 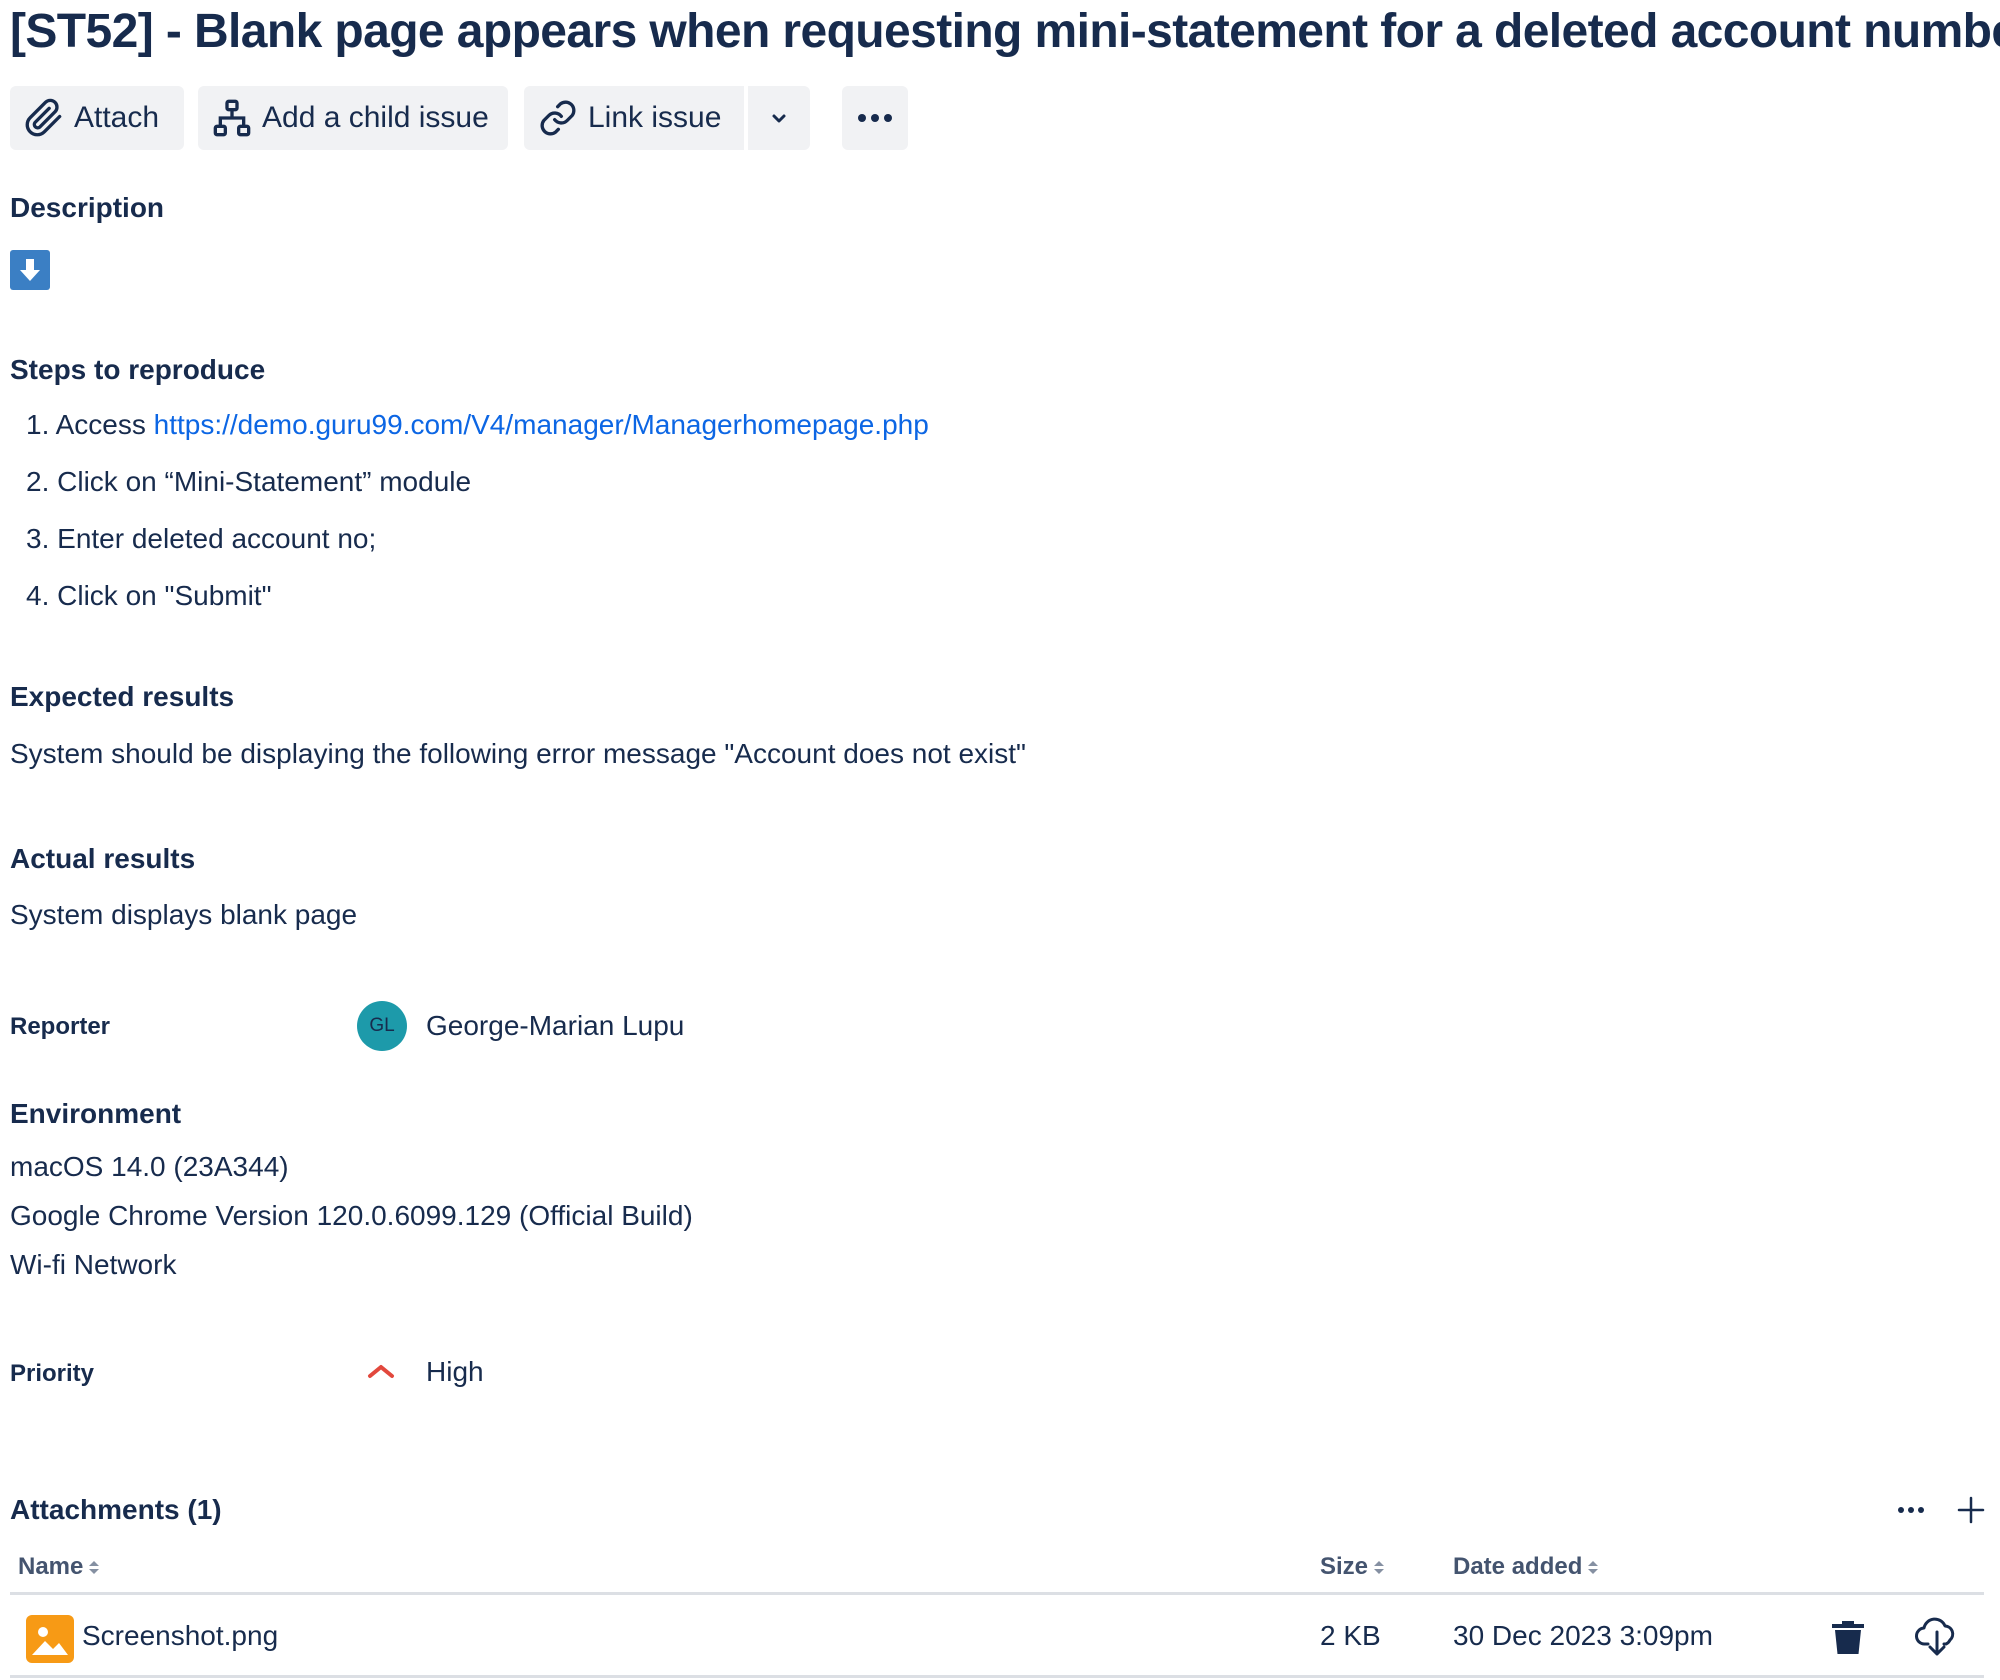 I want to click on avatar: GL, so click(x=382, y=1026).